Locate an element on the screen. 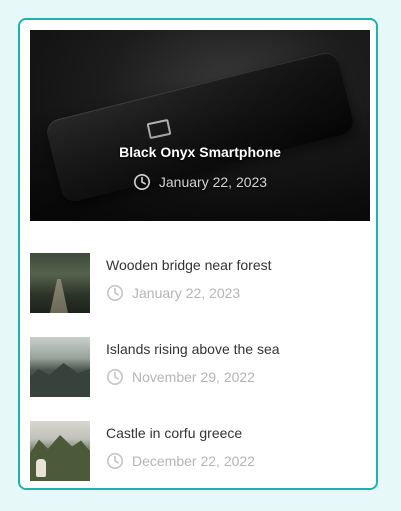  post-title: Wooden bridge near forest is located at coordinates (189, 265).